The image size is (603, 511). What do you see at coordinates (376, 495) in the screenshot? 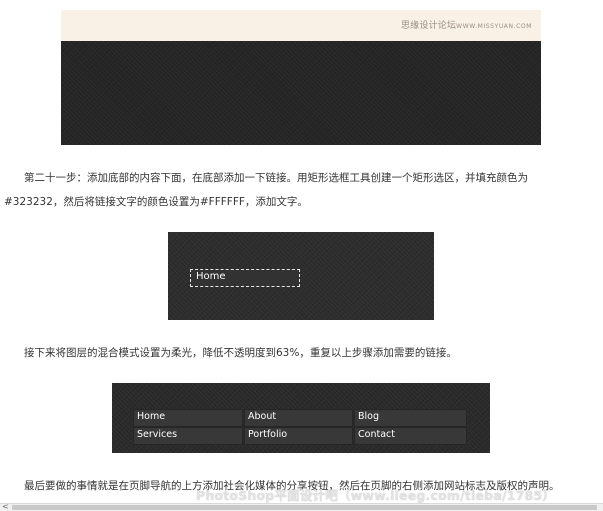
I see `site-watermark: PhotoShop平面设计吧（www.lieeg.com/tieba/1785）` at bounding box center [376, 495].